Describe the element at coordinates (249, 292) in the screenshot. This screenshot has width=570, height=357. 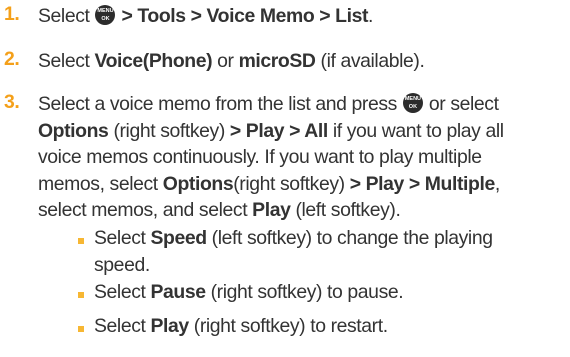
I see `sub-item-line: Select Pause (right softkey) to pause.` at that location.